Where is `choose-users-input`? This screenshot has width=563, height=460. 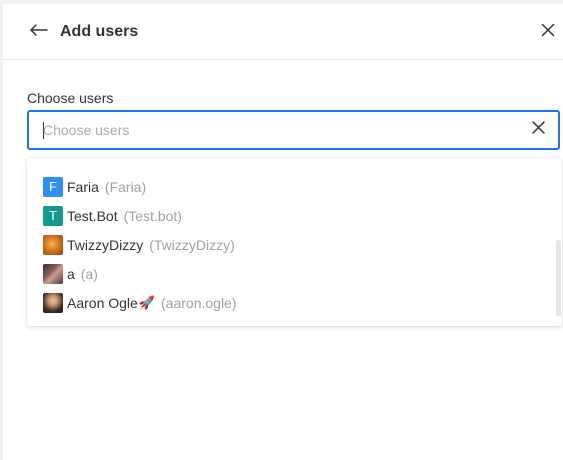
choose-users-input is located at coordinates (273, 130).